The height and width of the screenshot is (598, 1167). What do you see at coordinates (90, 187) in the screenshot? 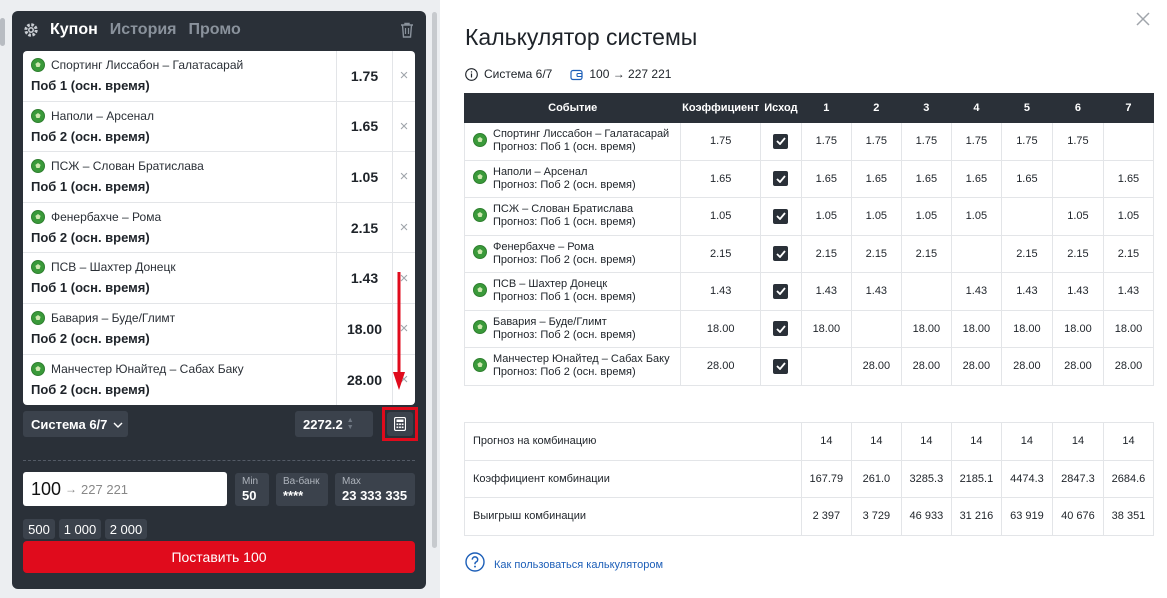
I see `bet-outcome: Поб 1 (осн. время)` at bounding box center [90, 187].